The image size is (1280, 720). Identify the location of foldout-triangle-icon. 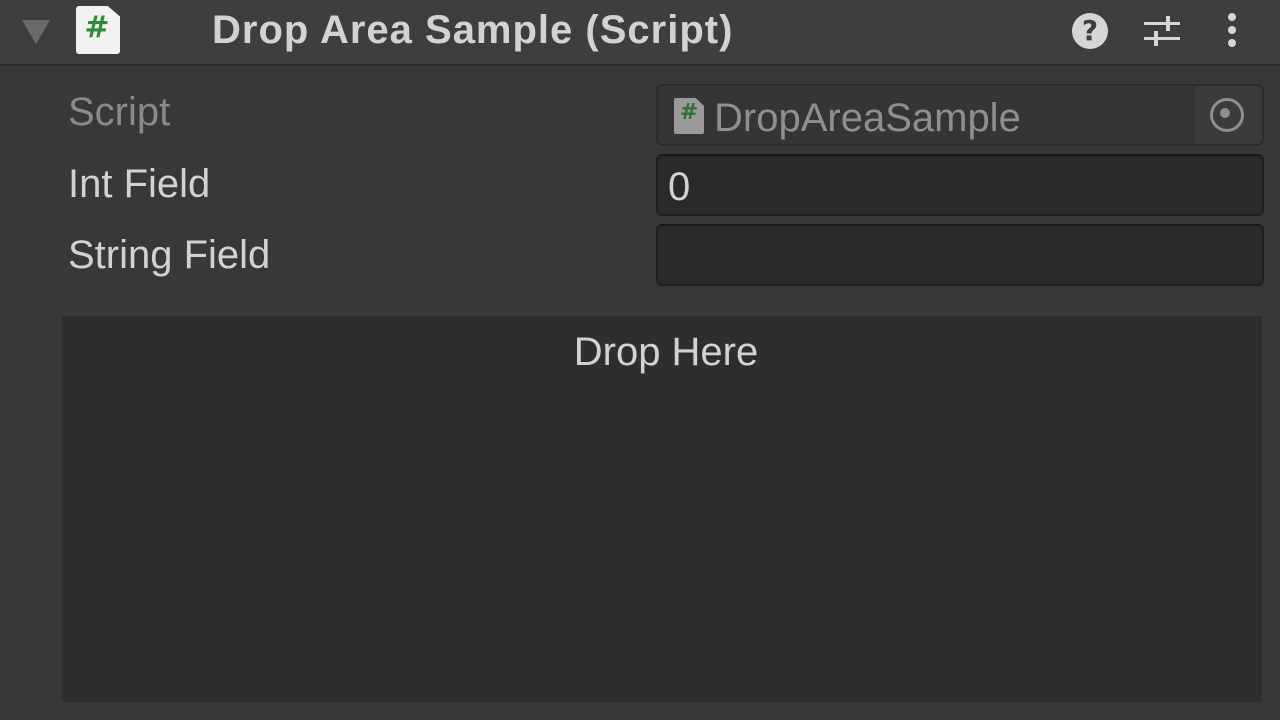
(36, 32).